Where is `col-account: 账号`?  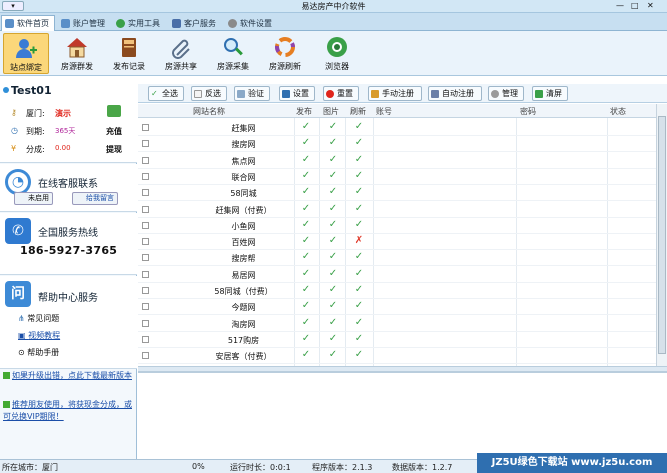 col-account: 账号 is located at coordinates (384, 111).